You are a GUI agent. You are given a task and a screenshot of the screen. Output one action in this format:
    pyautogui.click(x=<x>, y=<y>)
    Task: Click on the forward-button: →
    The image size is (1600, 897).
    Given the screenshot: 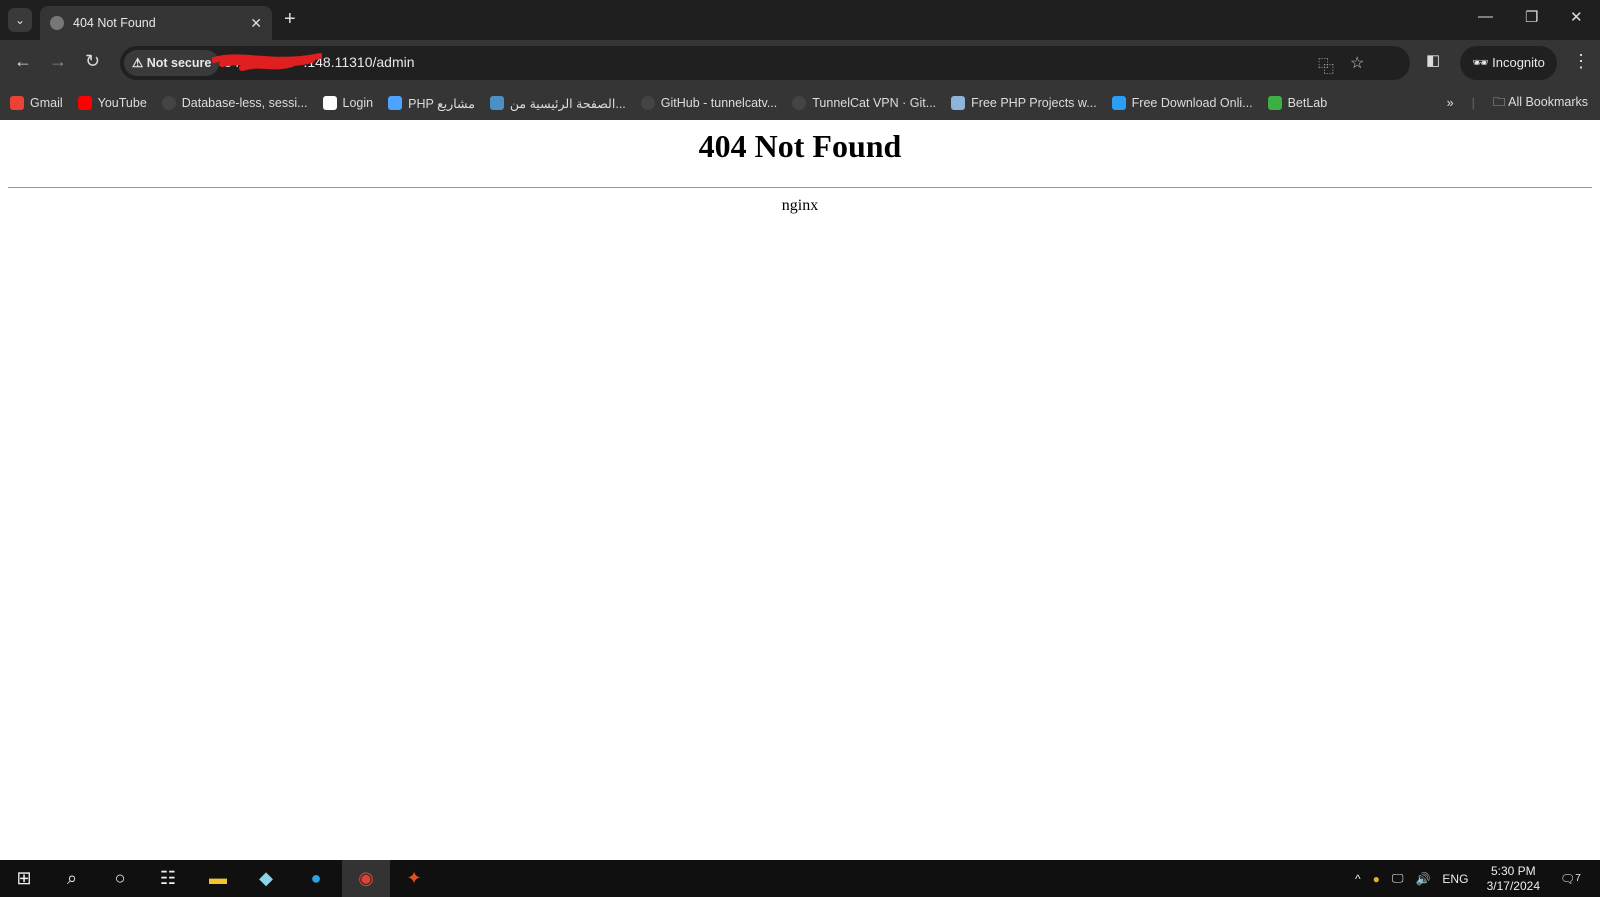 What is the action you would take?
    pyautogui.click(x=58, y=61)
    